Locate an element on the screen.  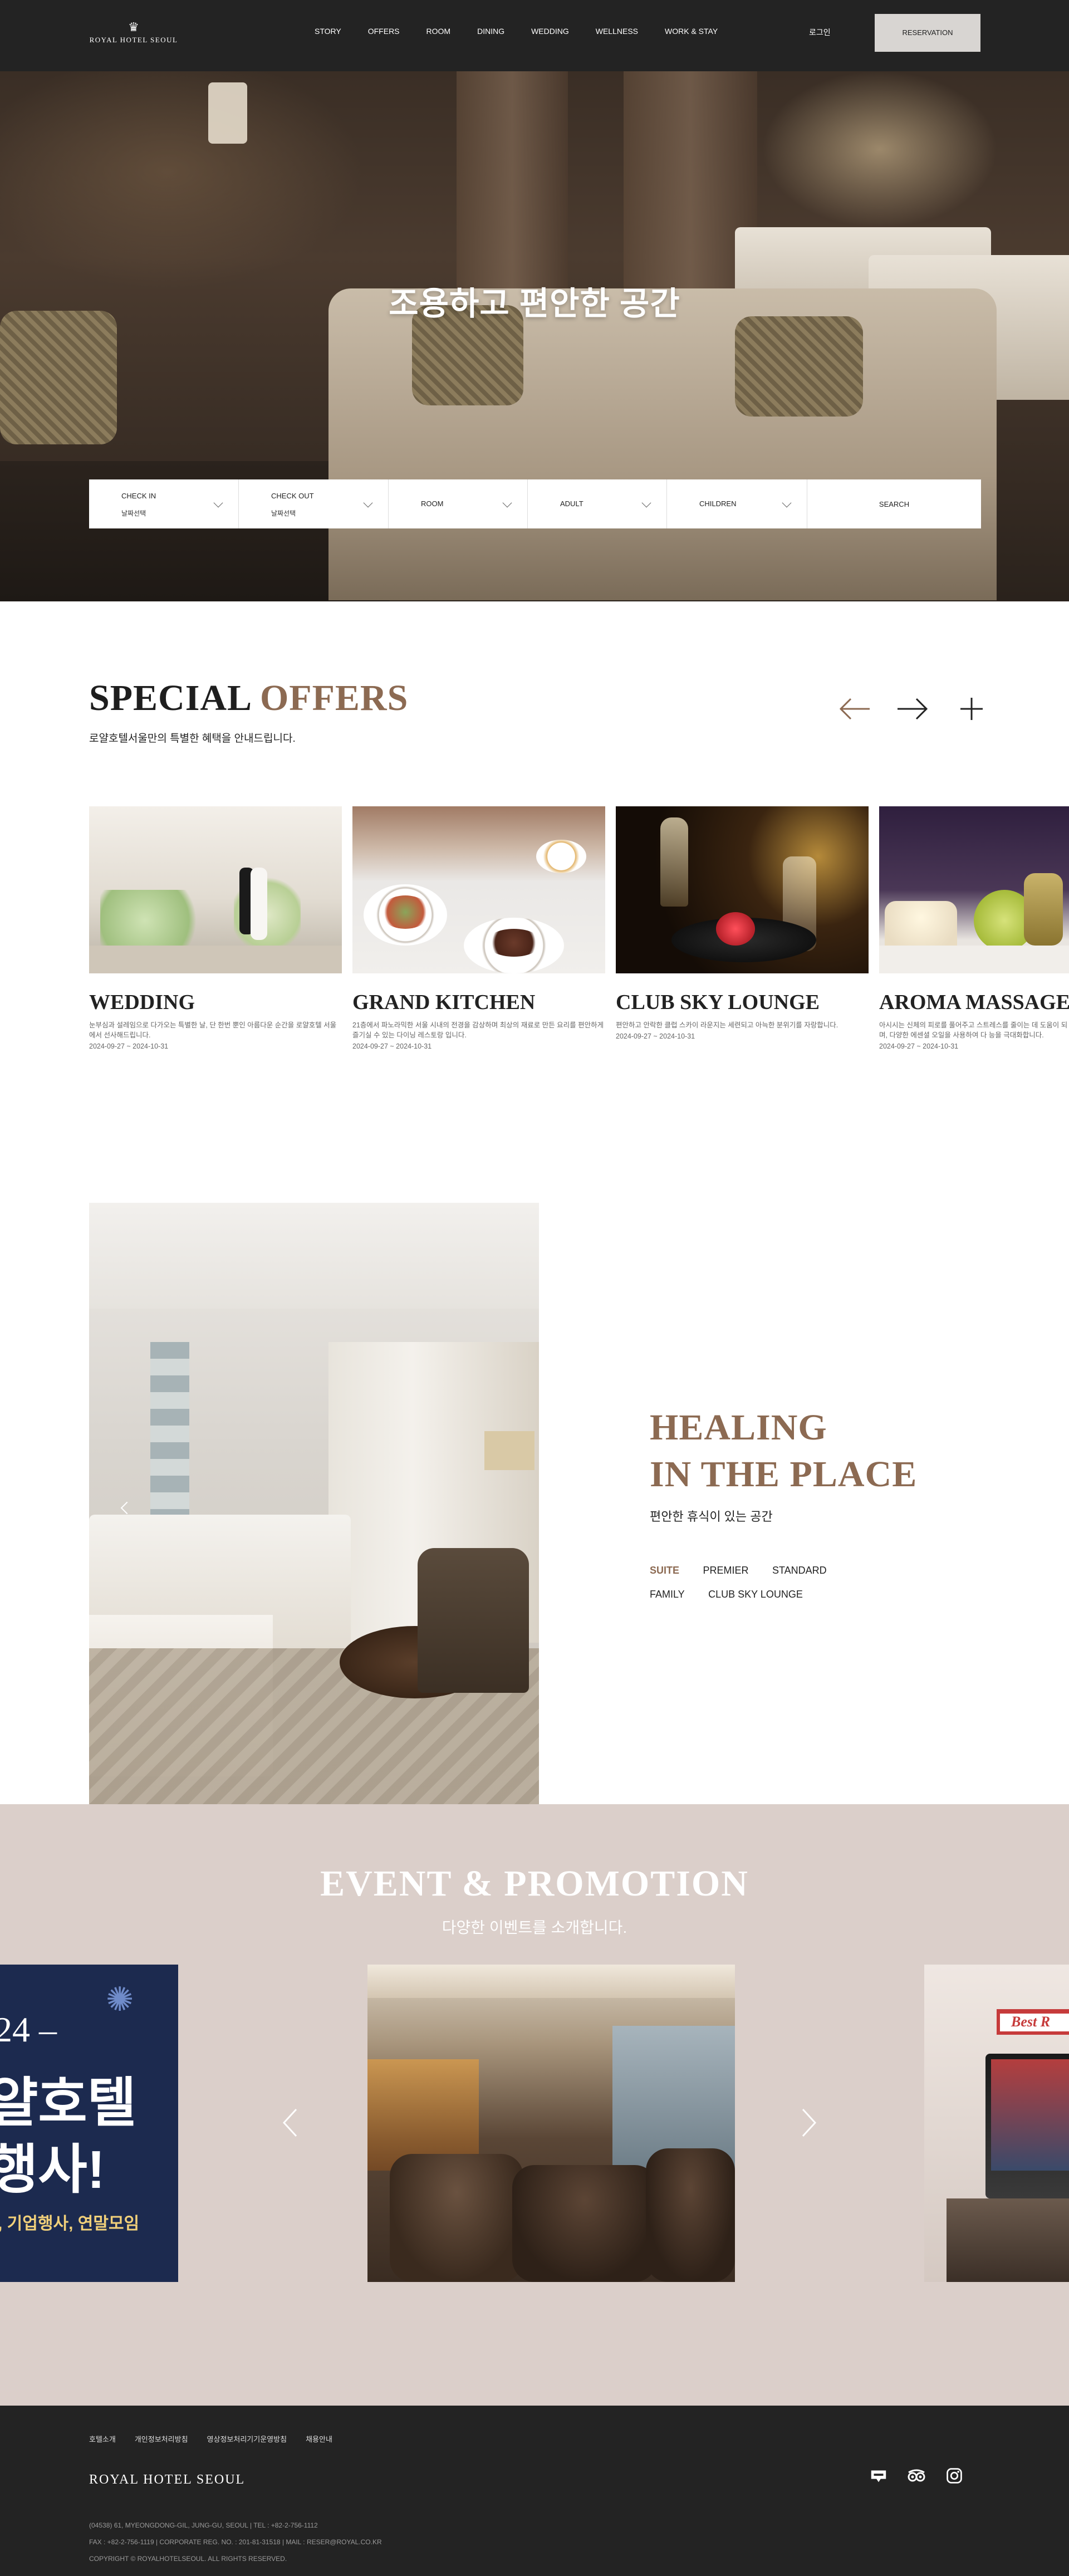
crown-icon: ♛ is located at coordinates (133, 27).